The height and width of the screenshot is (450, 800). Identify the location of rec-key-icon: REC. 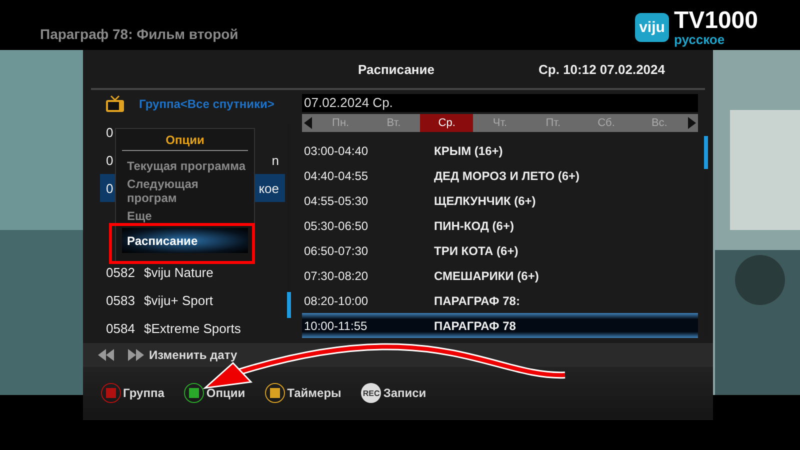
(371, 393).